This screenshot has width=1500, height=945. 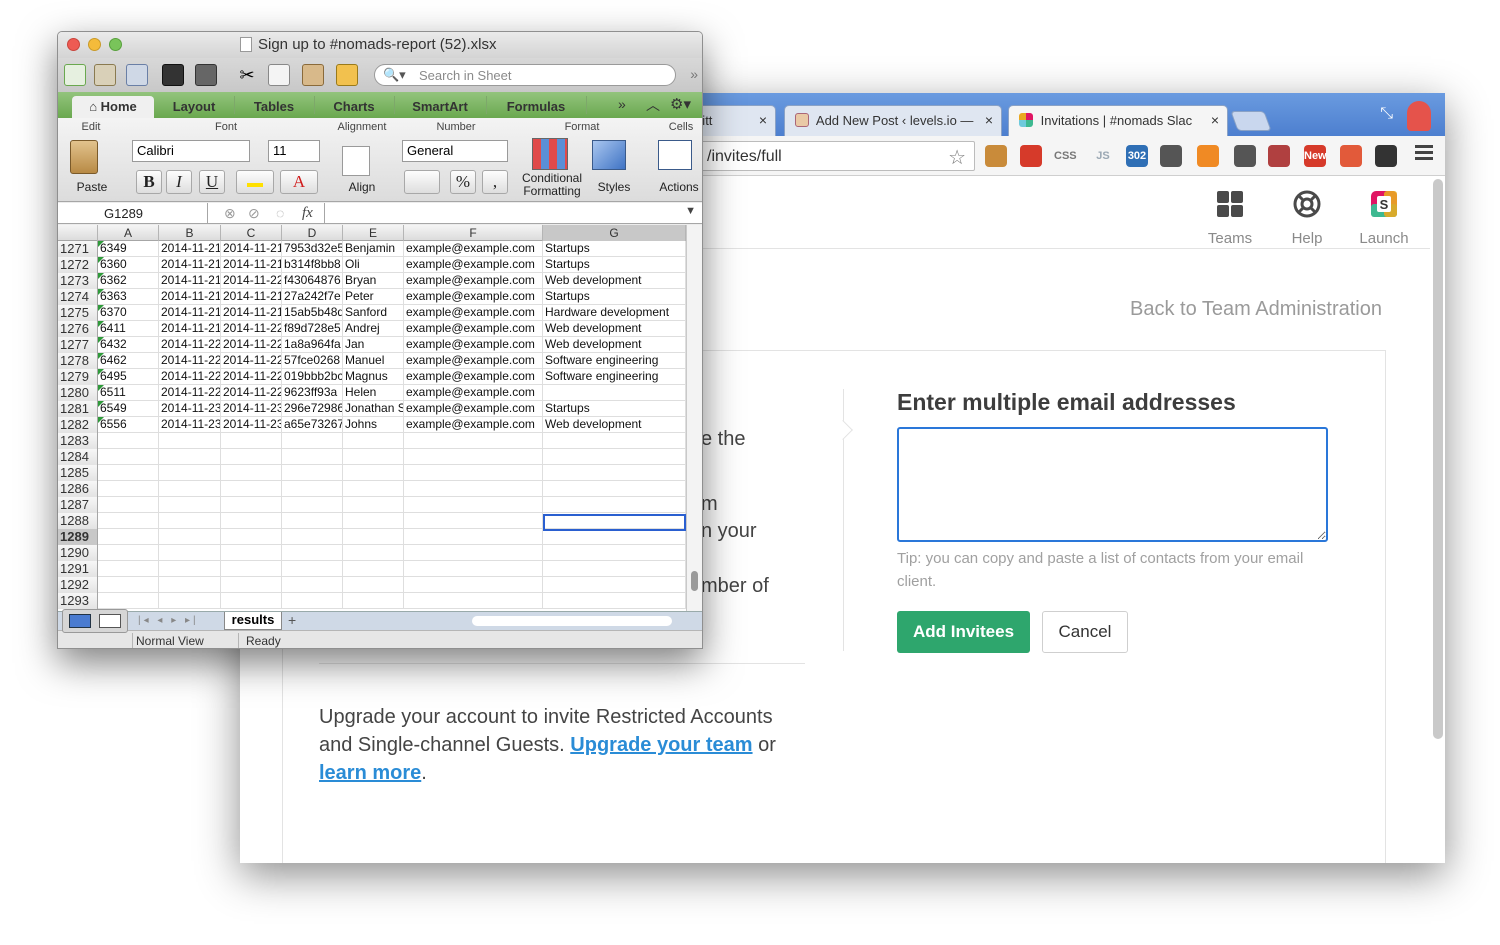 What do you see at coordinates (1419, 116) in the screenshot?
I see `profile-avatar-icon` at bounding box center [1419, 116].